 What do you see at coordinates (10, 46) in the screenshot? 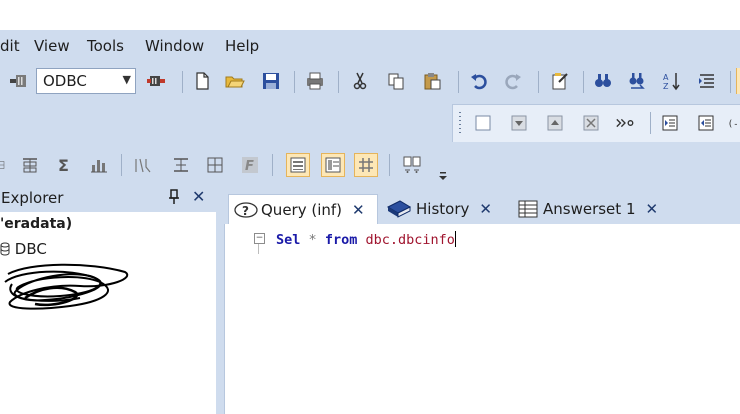
I see `menu-edit: dit` at bounding box center [10, 46].